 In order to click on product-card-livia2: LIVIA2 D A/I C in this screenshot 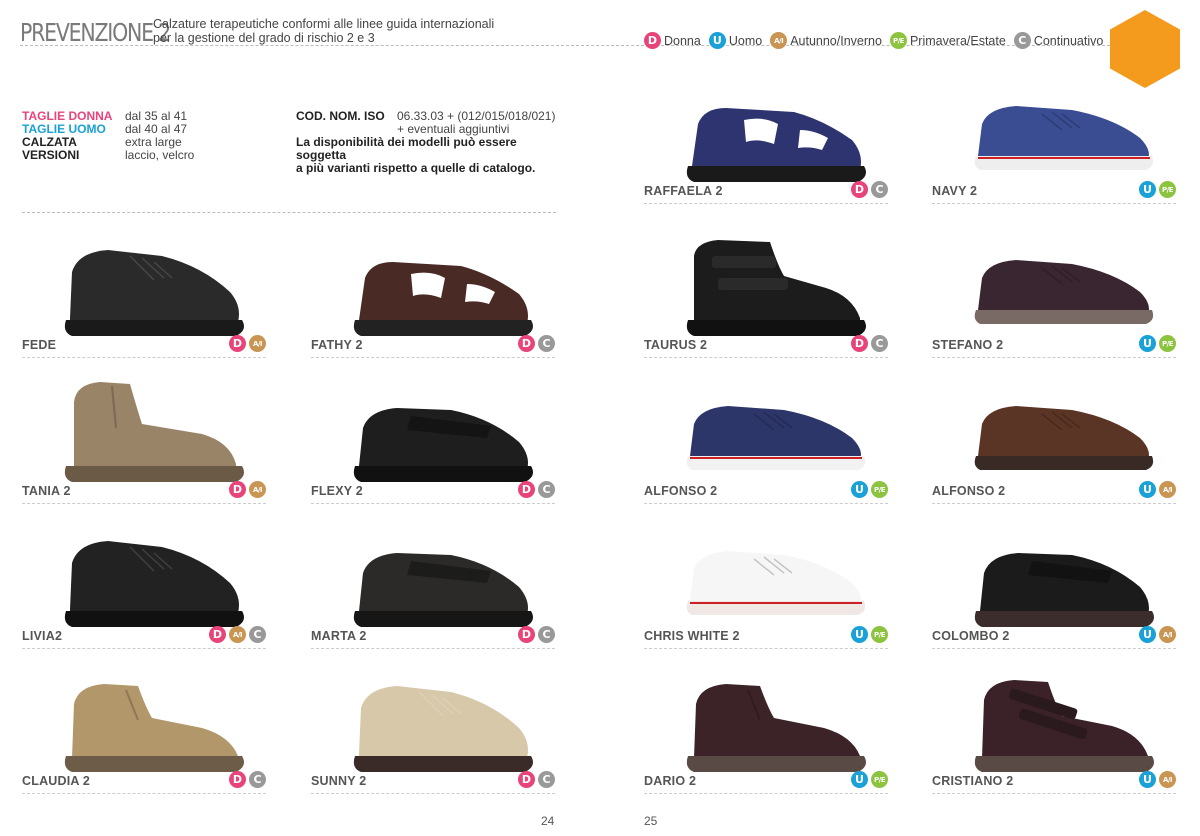, I will do `click(144, 583)`.